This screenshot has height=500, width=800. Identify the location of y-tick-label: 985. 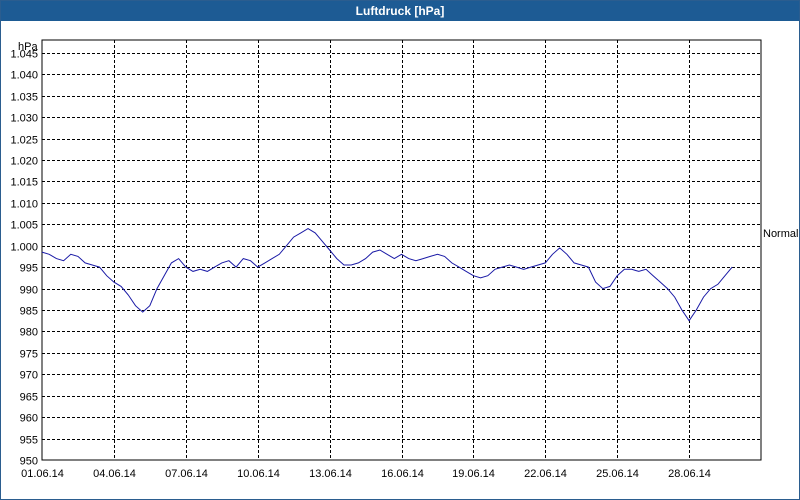
(29, 312).